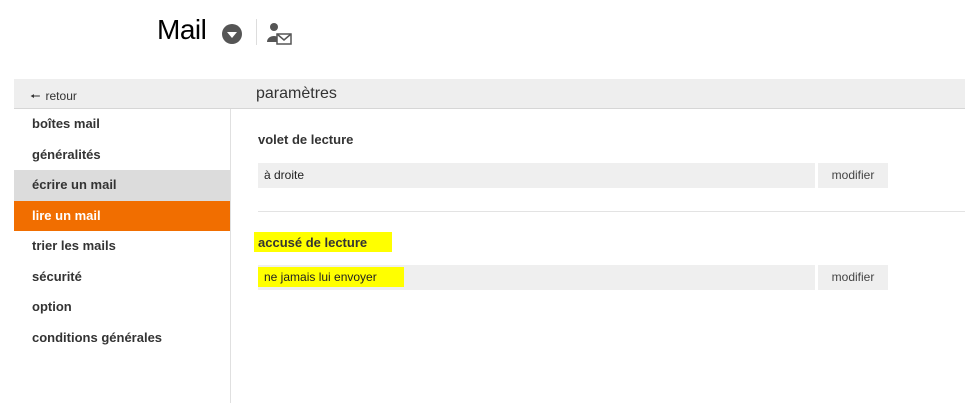 Image resolution: width=965 pixels, height=403 pixels. I want to click on arrow-left-icon: 🠔, so click(35, 96).